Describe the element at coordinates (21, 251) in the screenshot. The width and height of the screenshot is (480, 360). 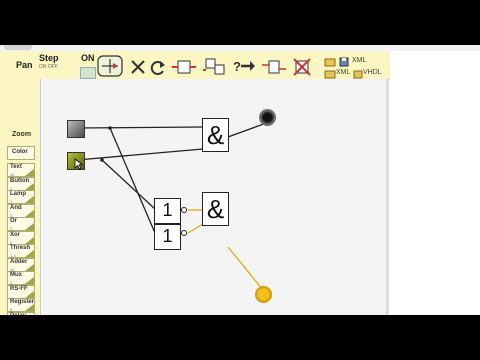
I see `palette-item-thresh: Thresh 1-2` at that location.